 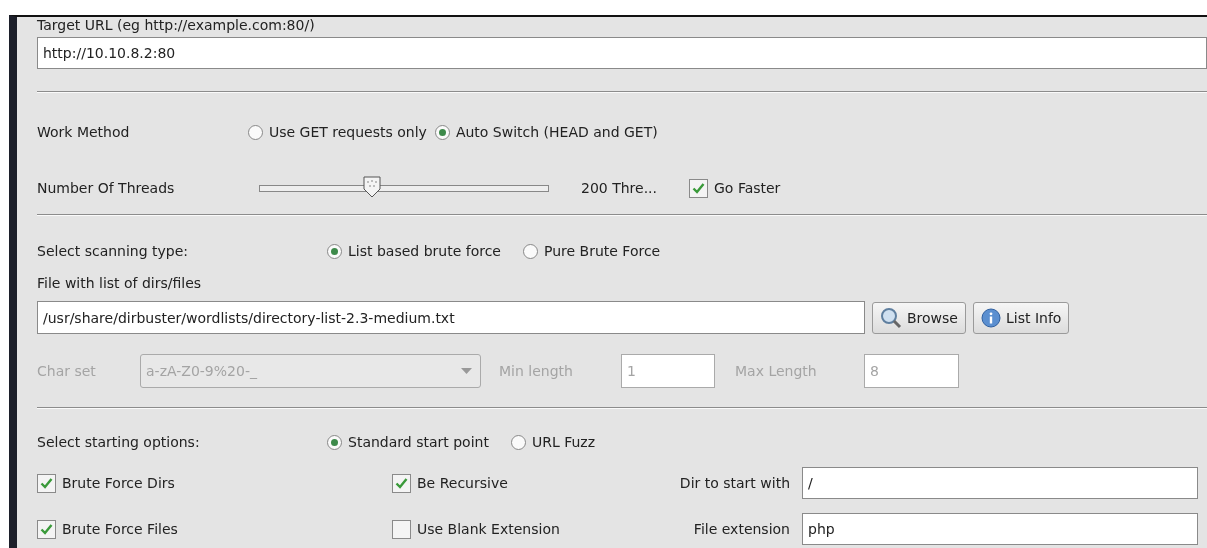 I want to click on radio-option: URL Fuzz, so click(x=552, y=442).